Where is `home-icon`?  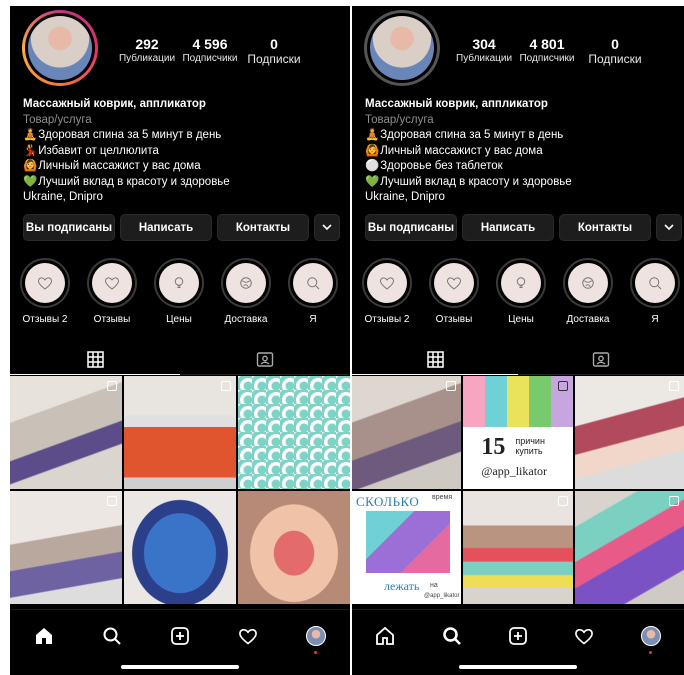 home-icon is located at coordinates (385, 635).